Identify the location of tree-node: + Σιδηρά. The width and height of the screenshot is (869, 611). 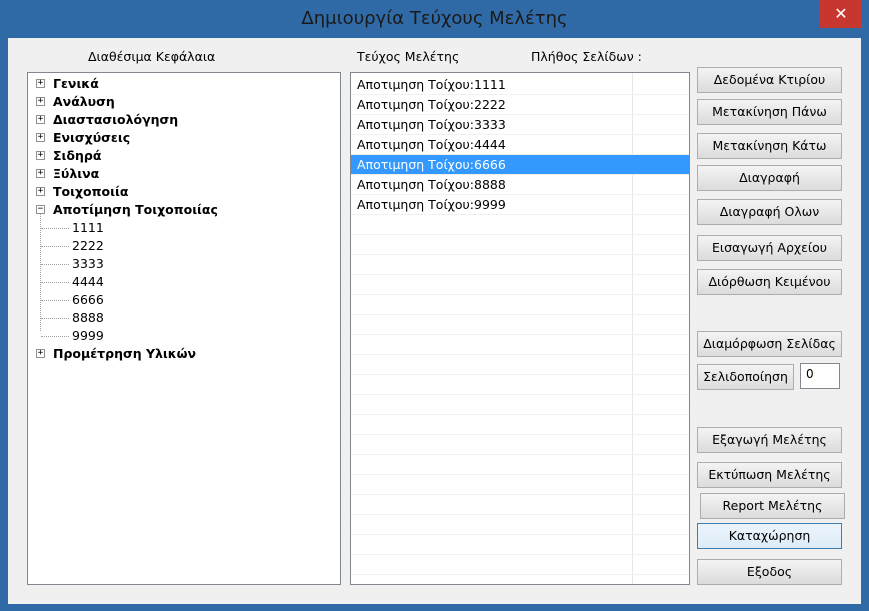
(178, 156).